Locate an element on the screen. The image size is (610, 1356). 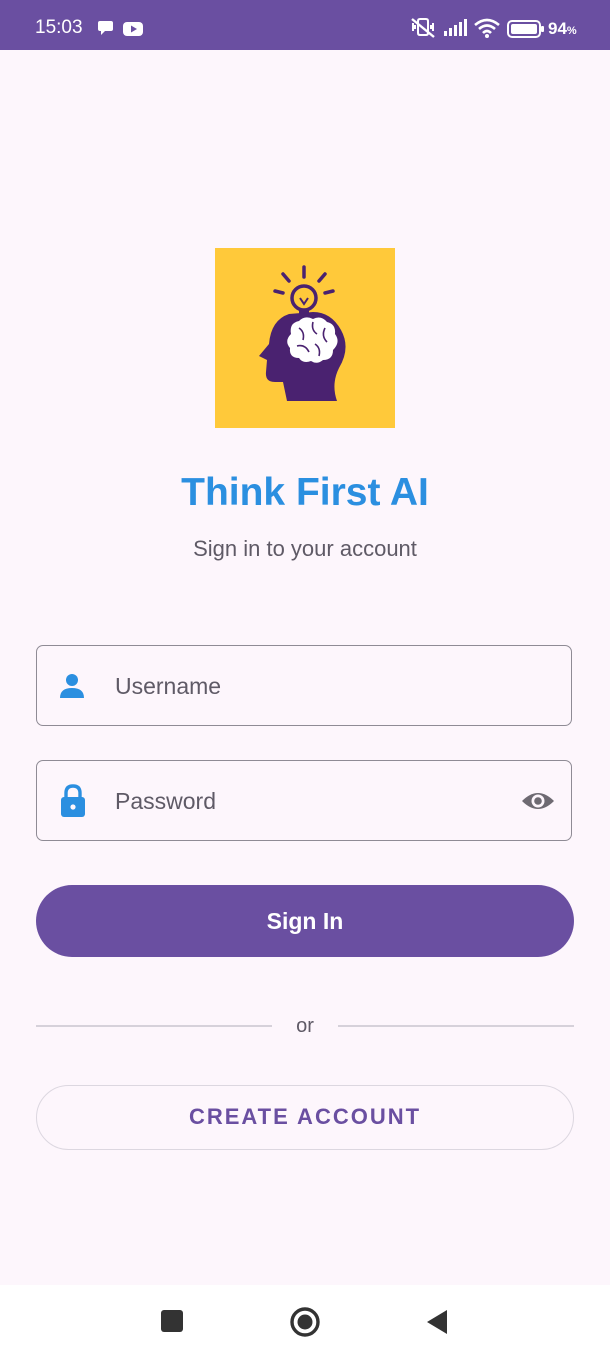
wifi-icon is located at coordinates (487, 28).